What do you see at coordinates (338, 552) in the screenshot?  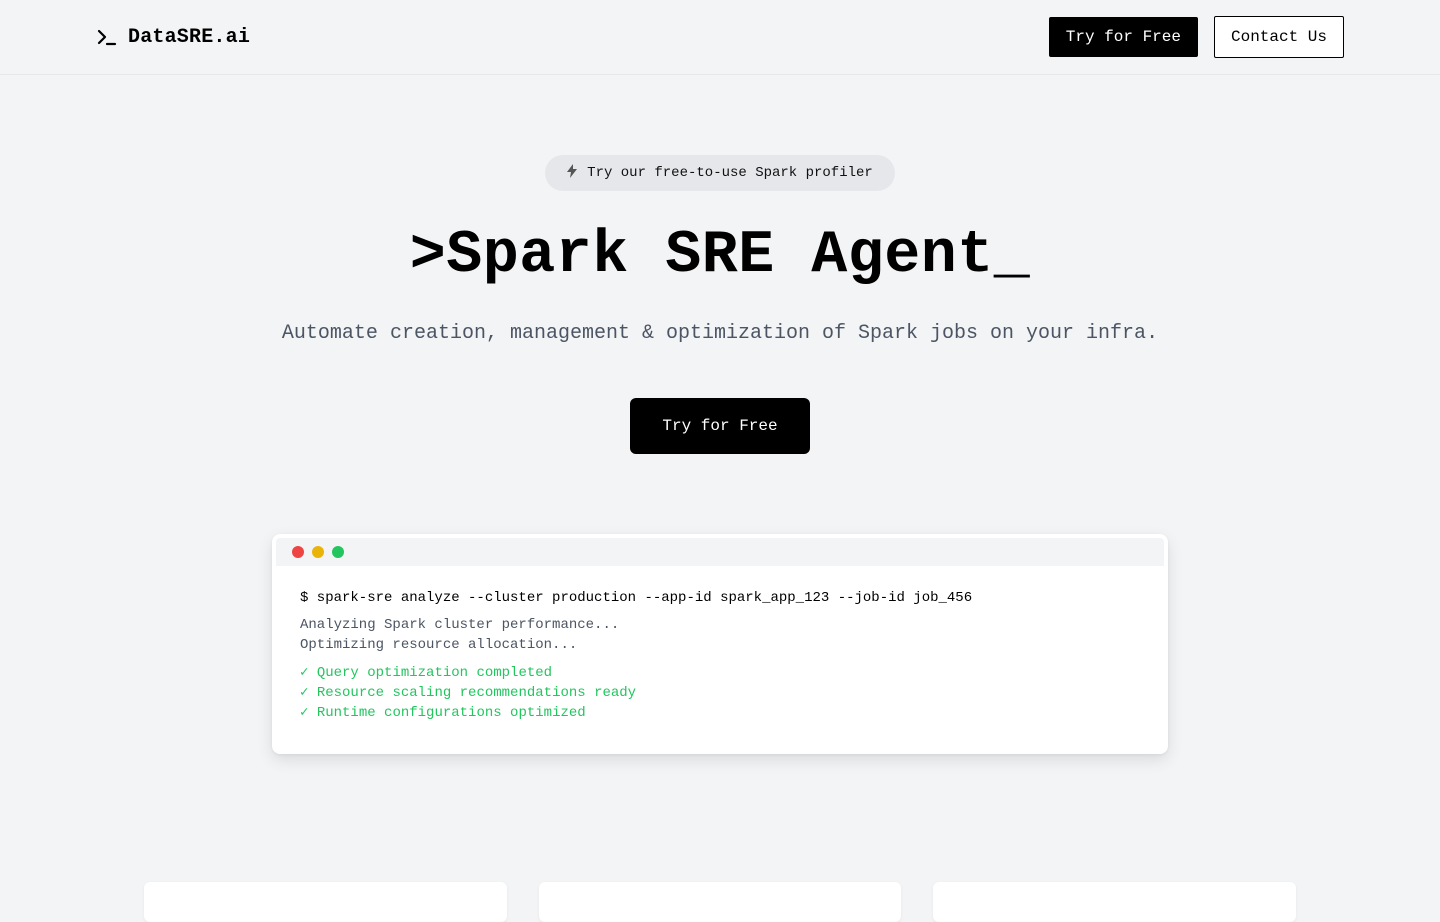 I see `maximize-dot-icon` at bounding box center [338, 552].